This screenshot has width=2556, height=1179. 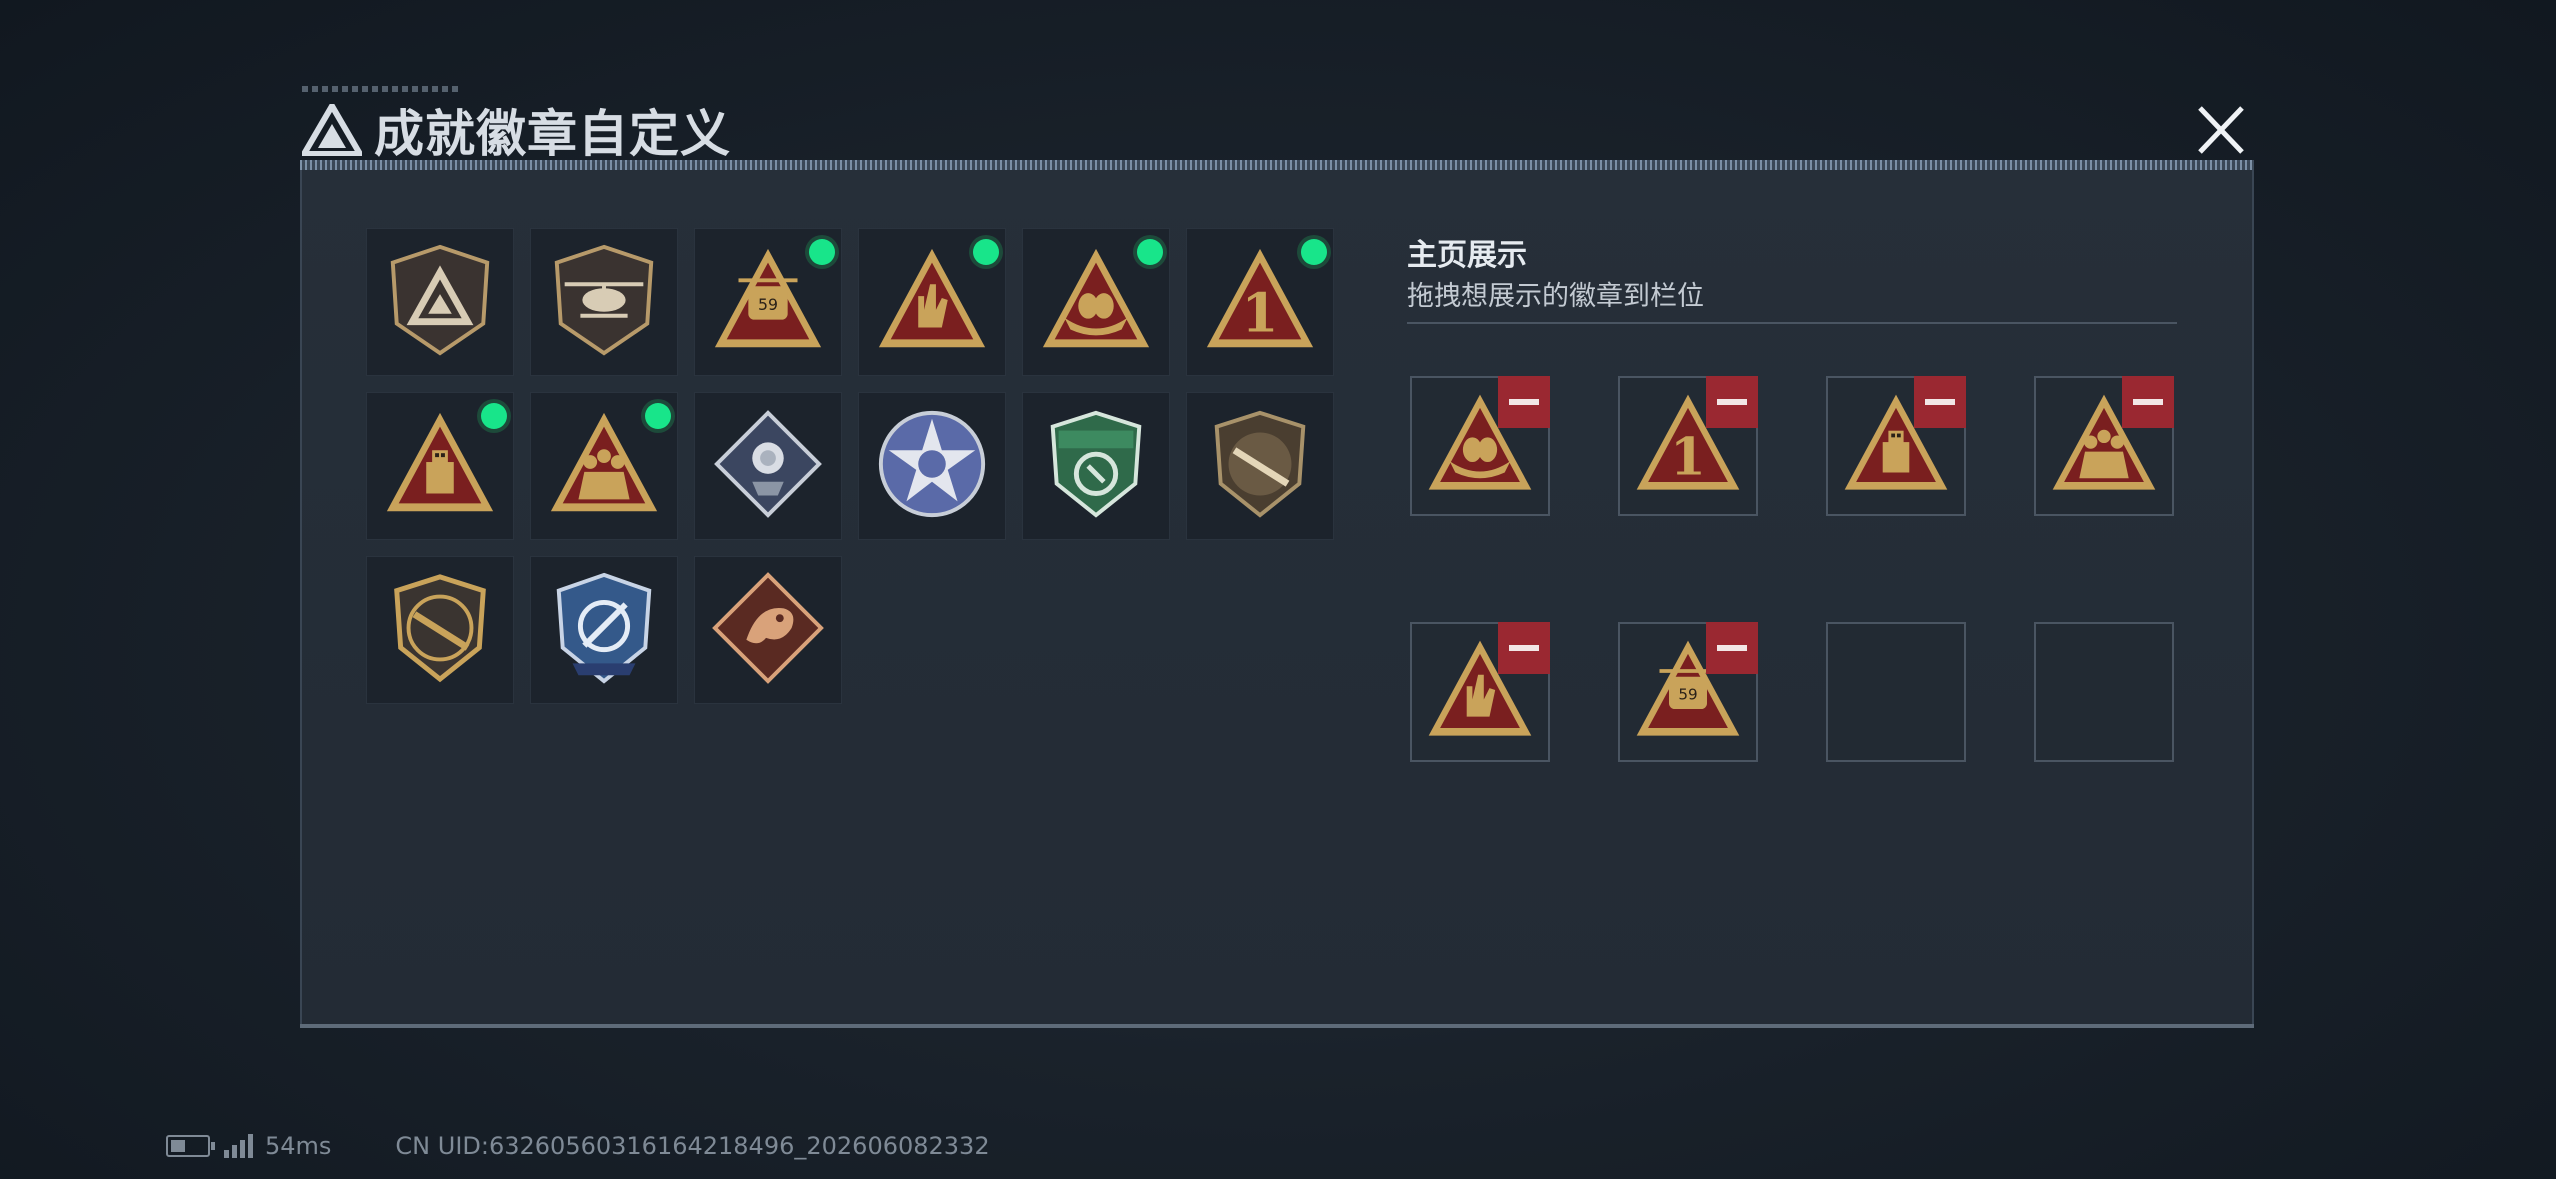 What do you see at coordinates (238, 1146) in the screenshot?
I see `signal-icon` at bounding box center [238, 1146].